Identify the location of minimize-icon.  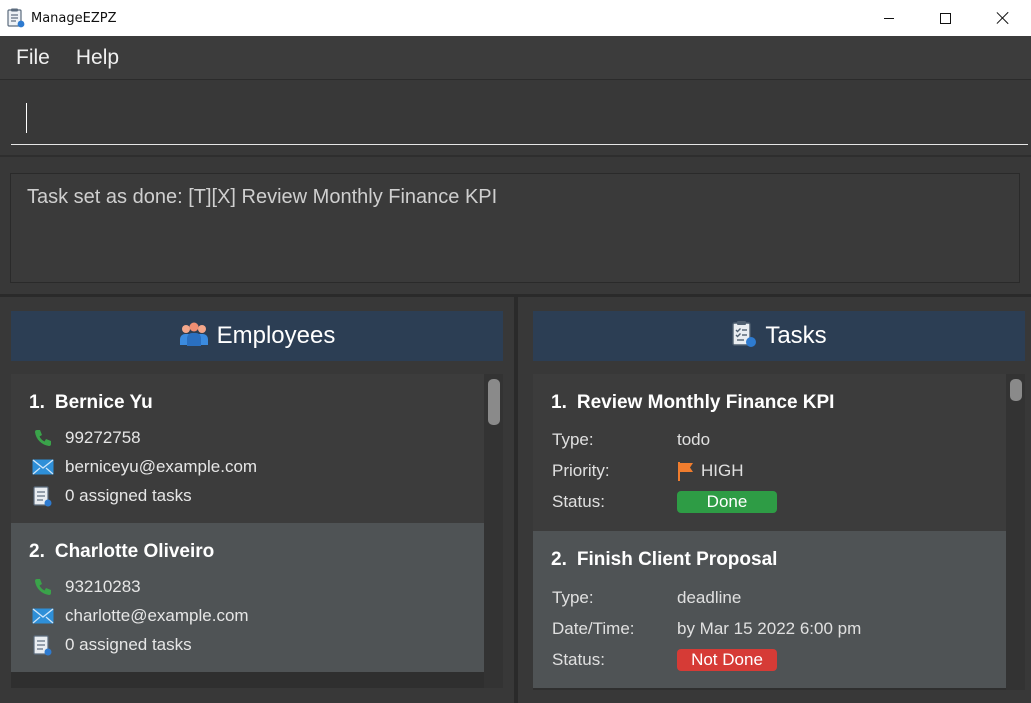
(888, 18).